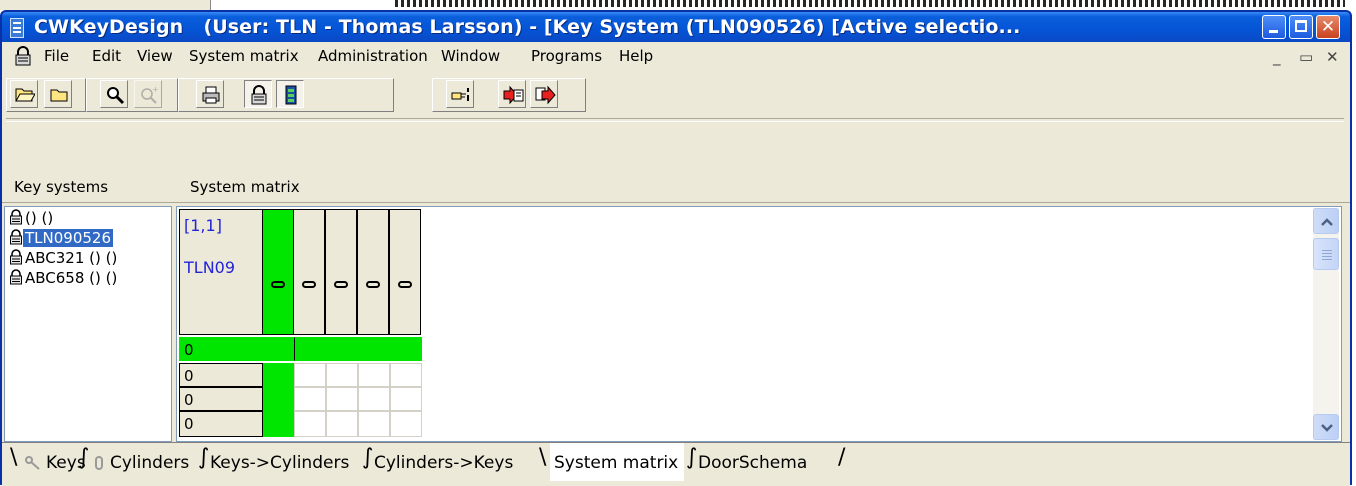  What do you see at coordinates (1326, 427) in the screenshot?
I see `scroll-down-button` at bounding box center [1326, 427].